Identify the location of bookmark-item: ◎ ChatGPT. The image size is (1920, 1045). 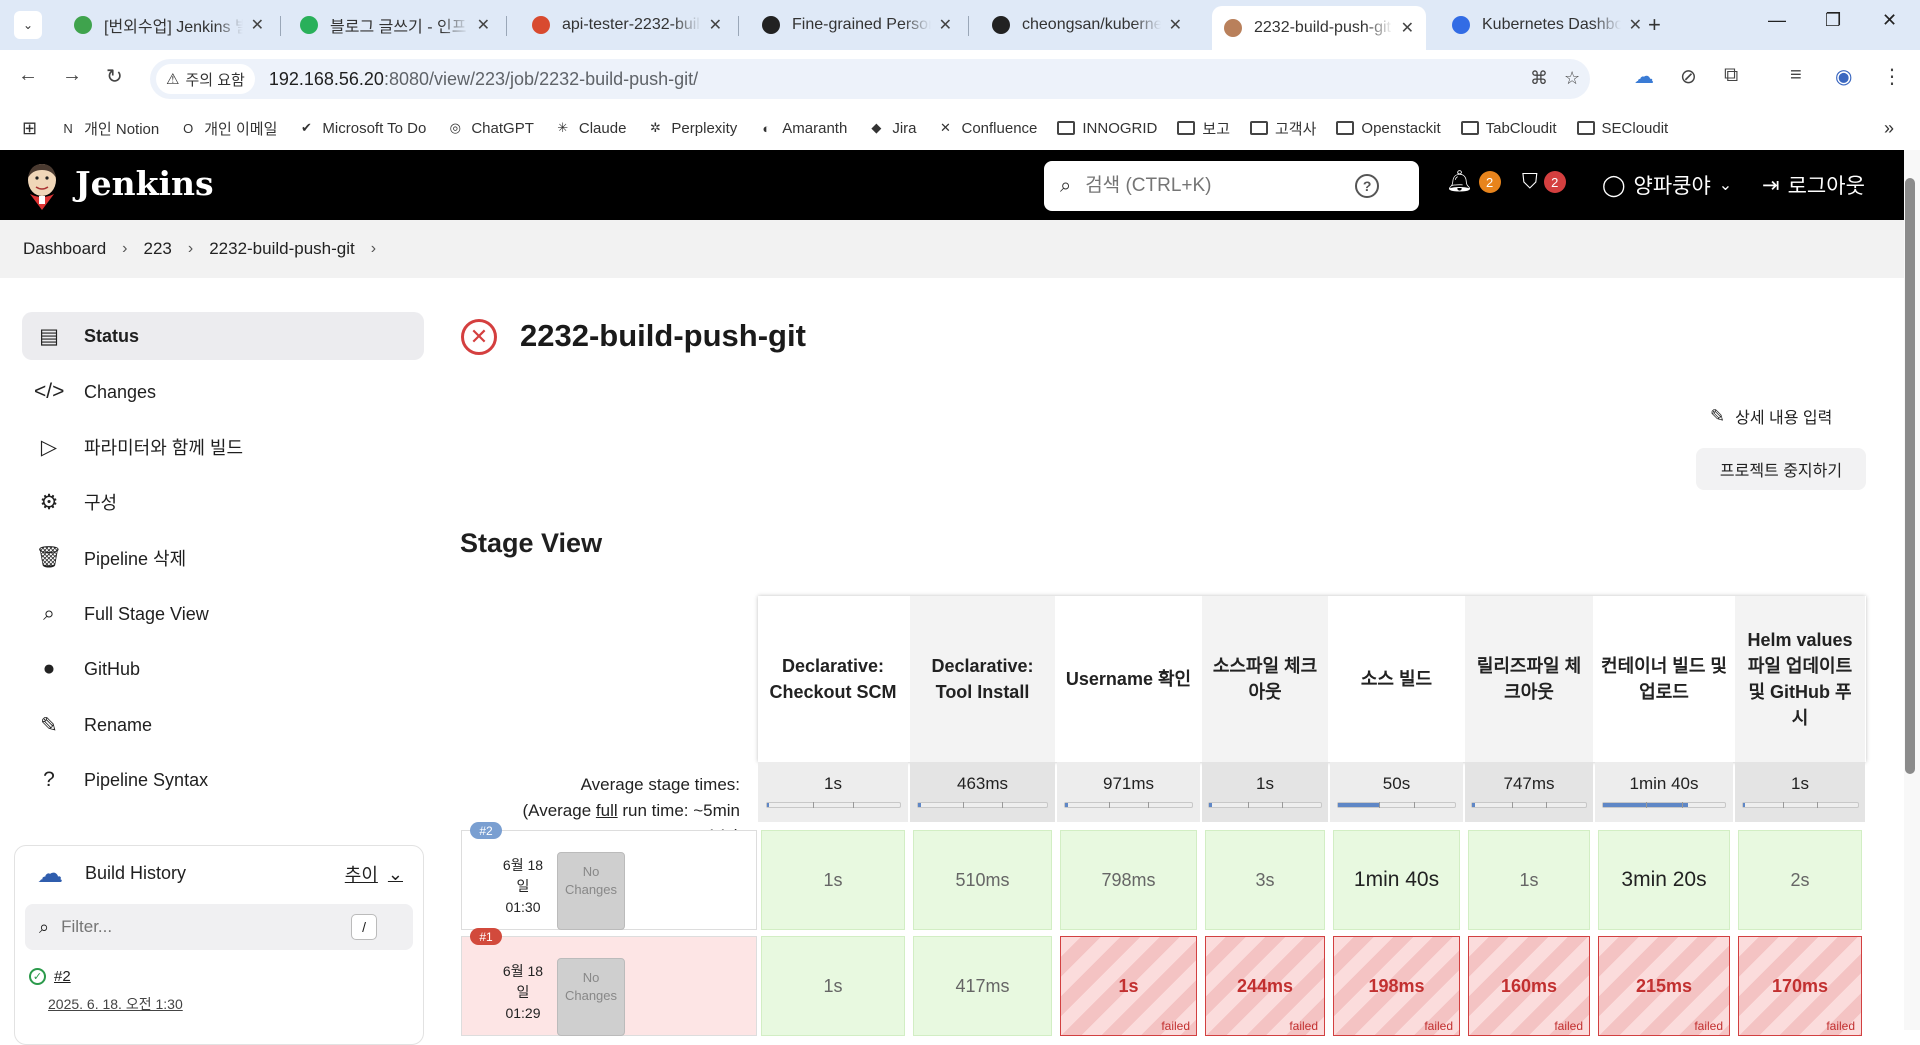
(490, 128).